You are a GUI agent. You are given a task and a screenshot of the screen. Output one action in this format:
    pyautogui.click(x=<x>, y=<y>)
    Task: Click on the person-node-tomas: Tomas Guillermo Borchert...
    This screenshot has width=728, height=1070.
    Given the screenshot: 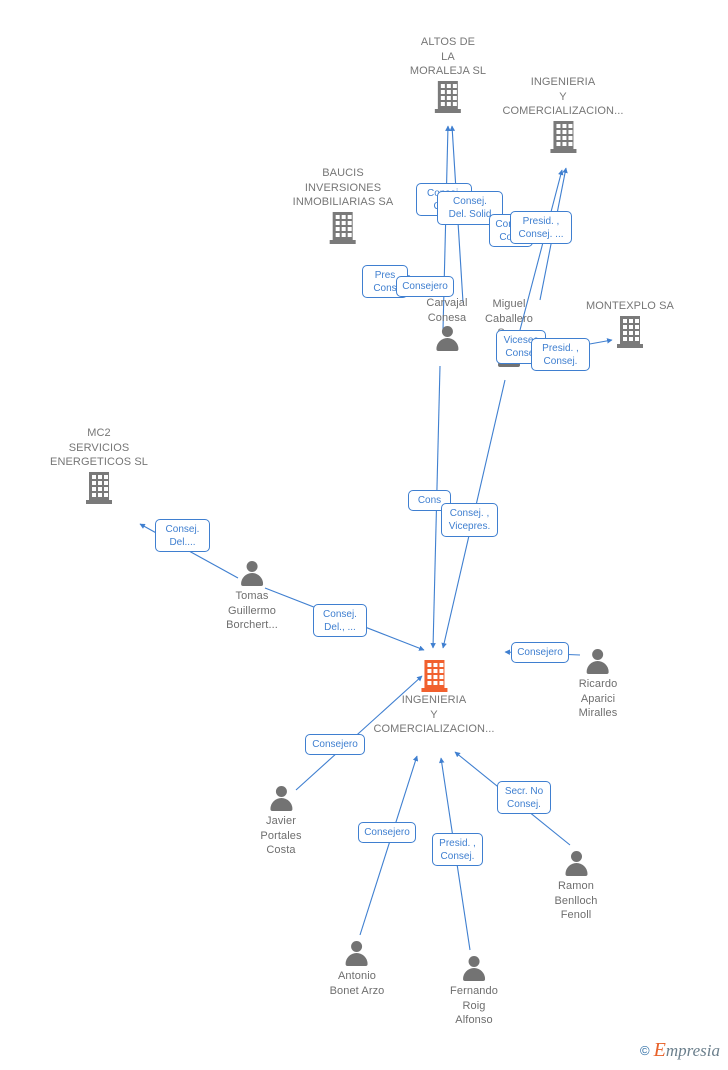 What is the action you would take?
    pyautogui.click(x=252, y=596)
    